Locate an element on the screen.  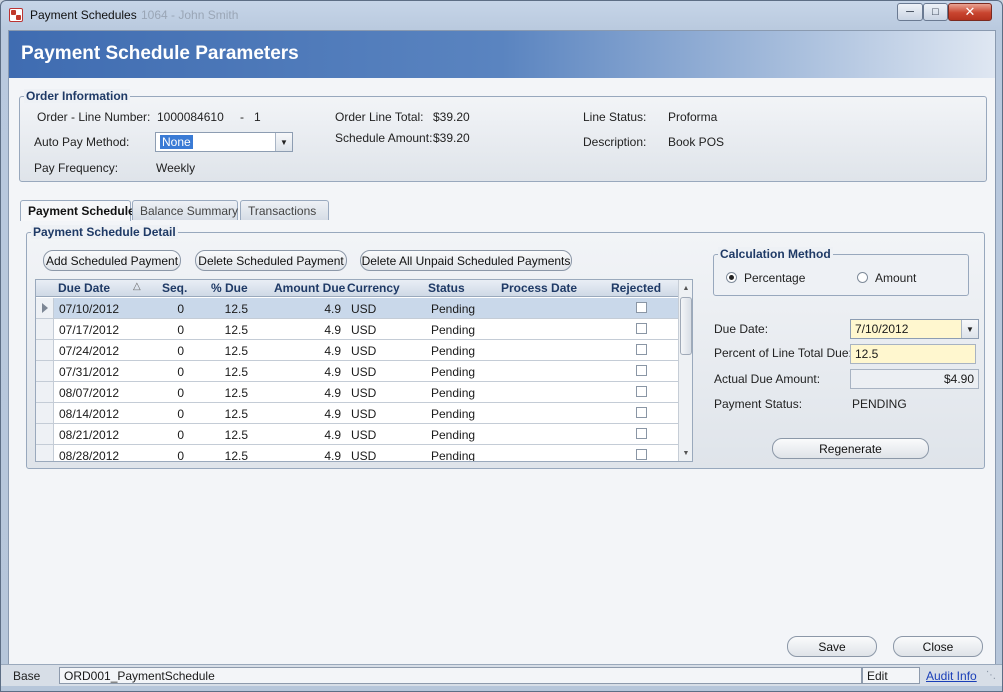
table-row: 08/14/2012 0 12.5 4.9 USD Pending is located at coordinates (357, 413).